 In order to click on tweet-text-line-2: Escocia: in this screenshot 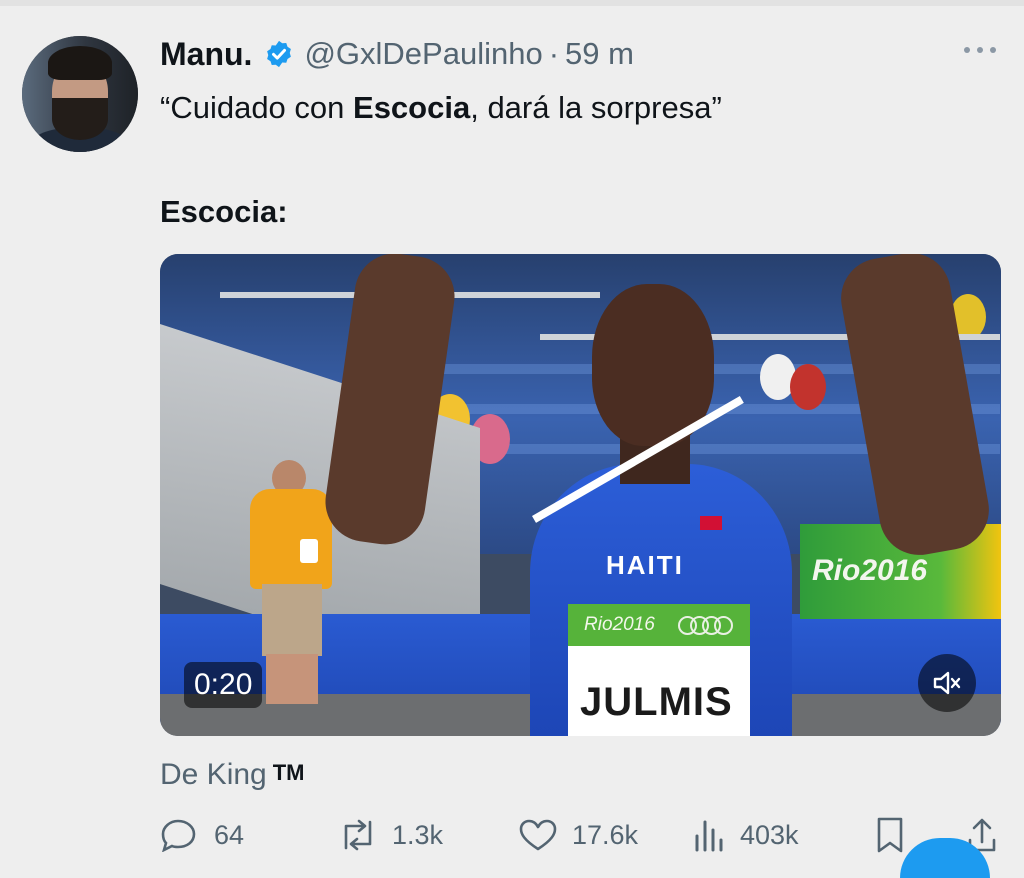, I will do `click(224, 211)`.